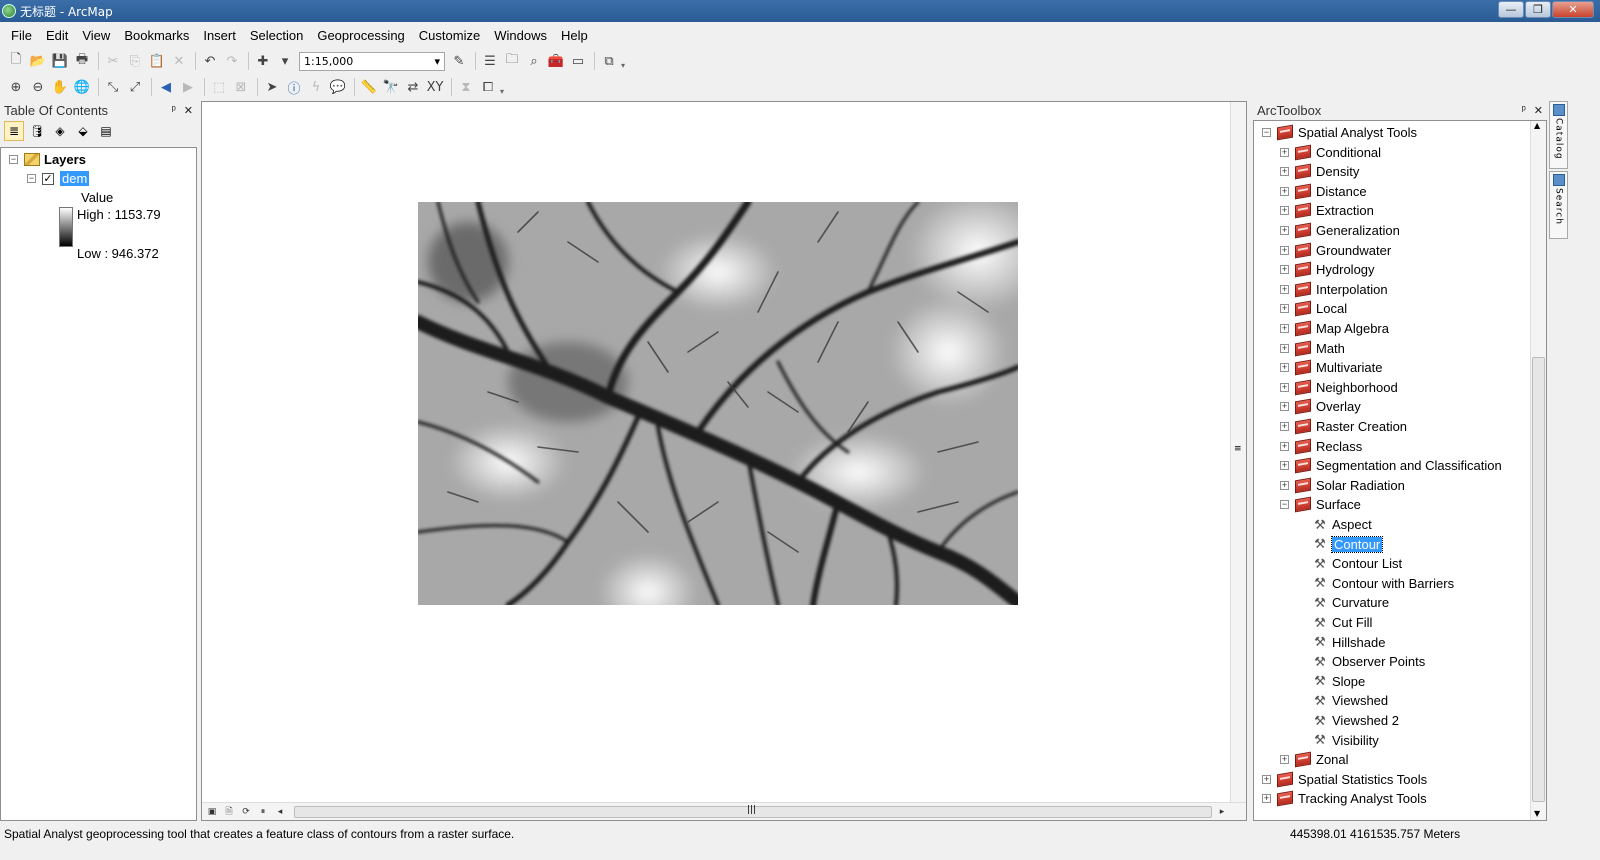  I want to click on toolset-item: + Local, so click(1313, 308).